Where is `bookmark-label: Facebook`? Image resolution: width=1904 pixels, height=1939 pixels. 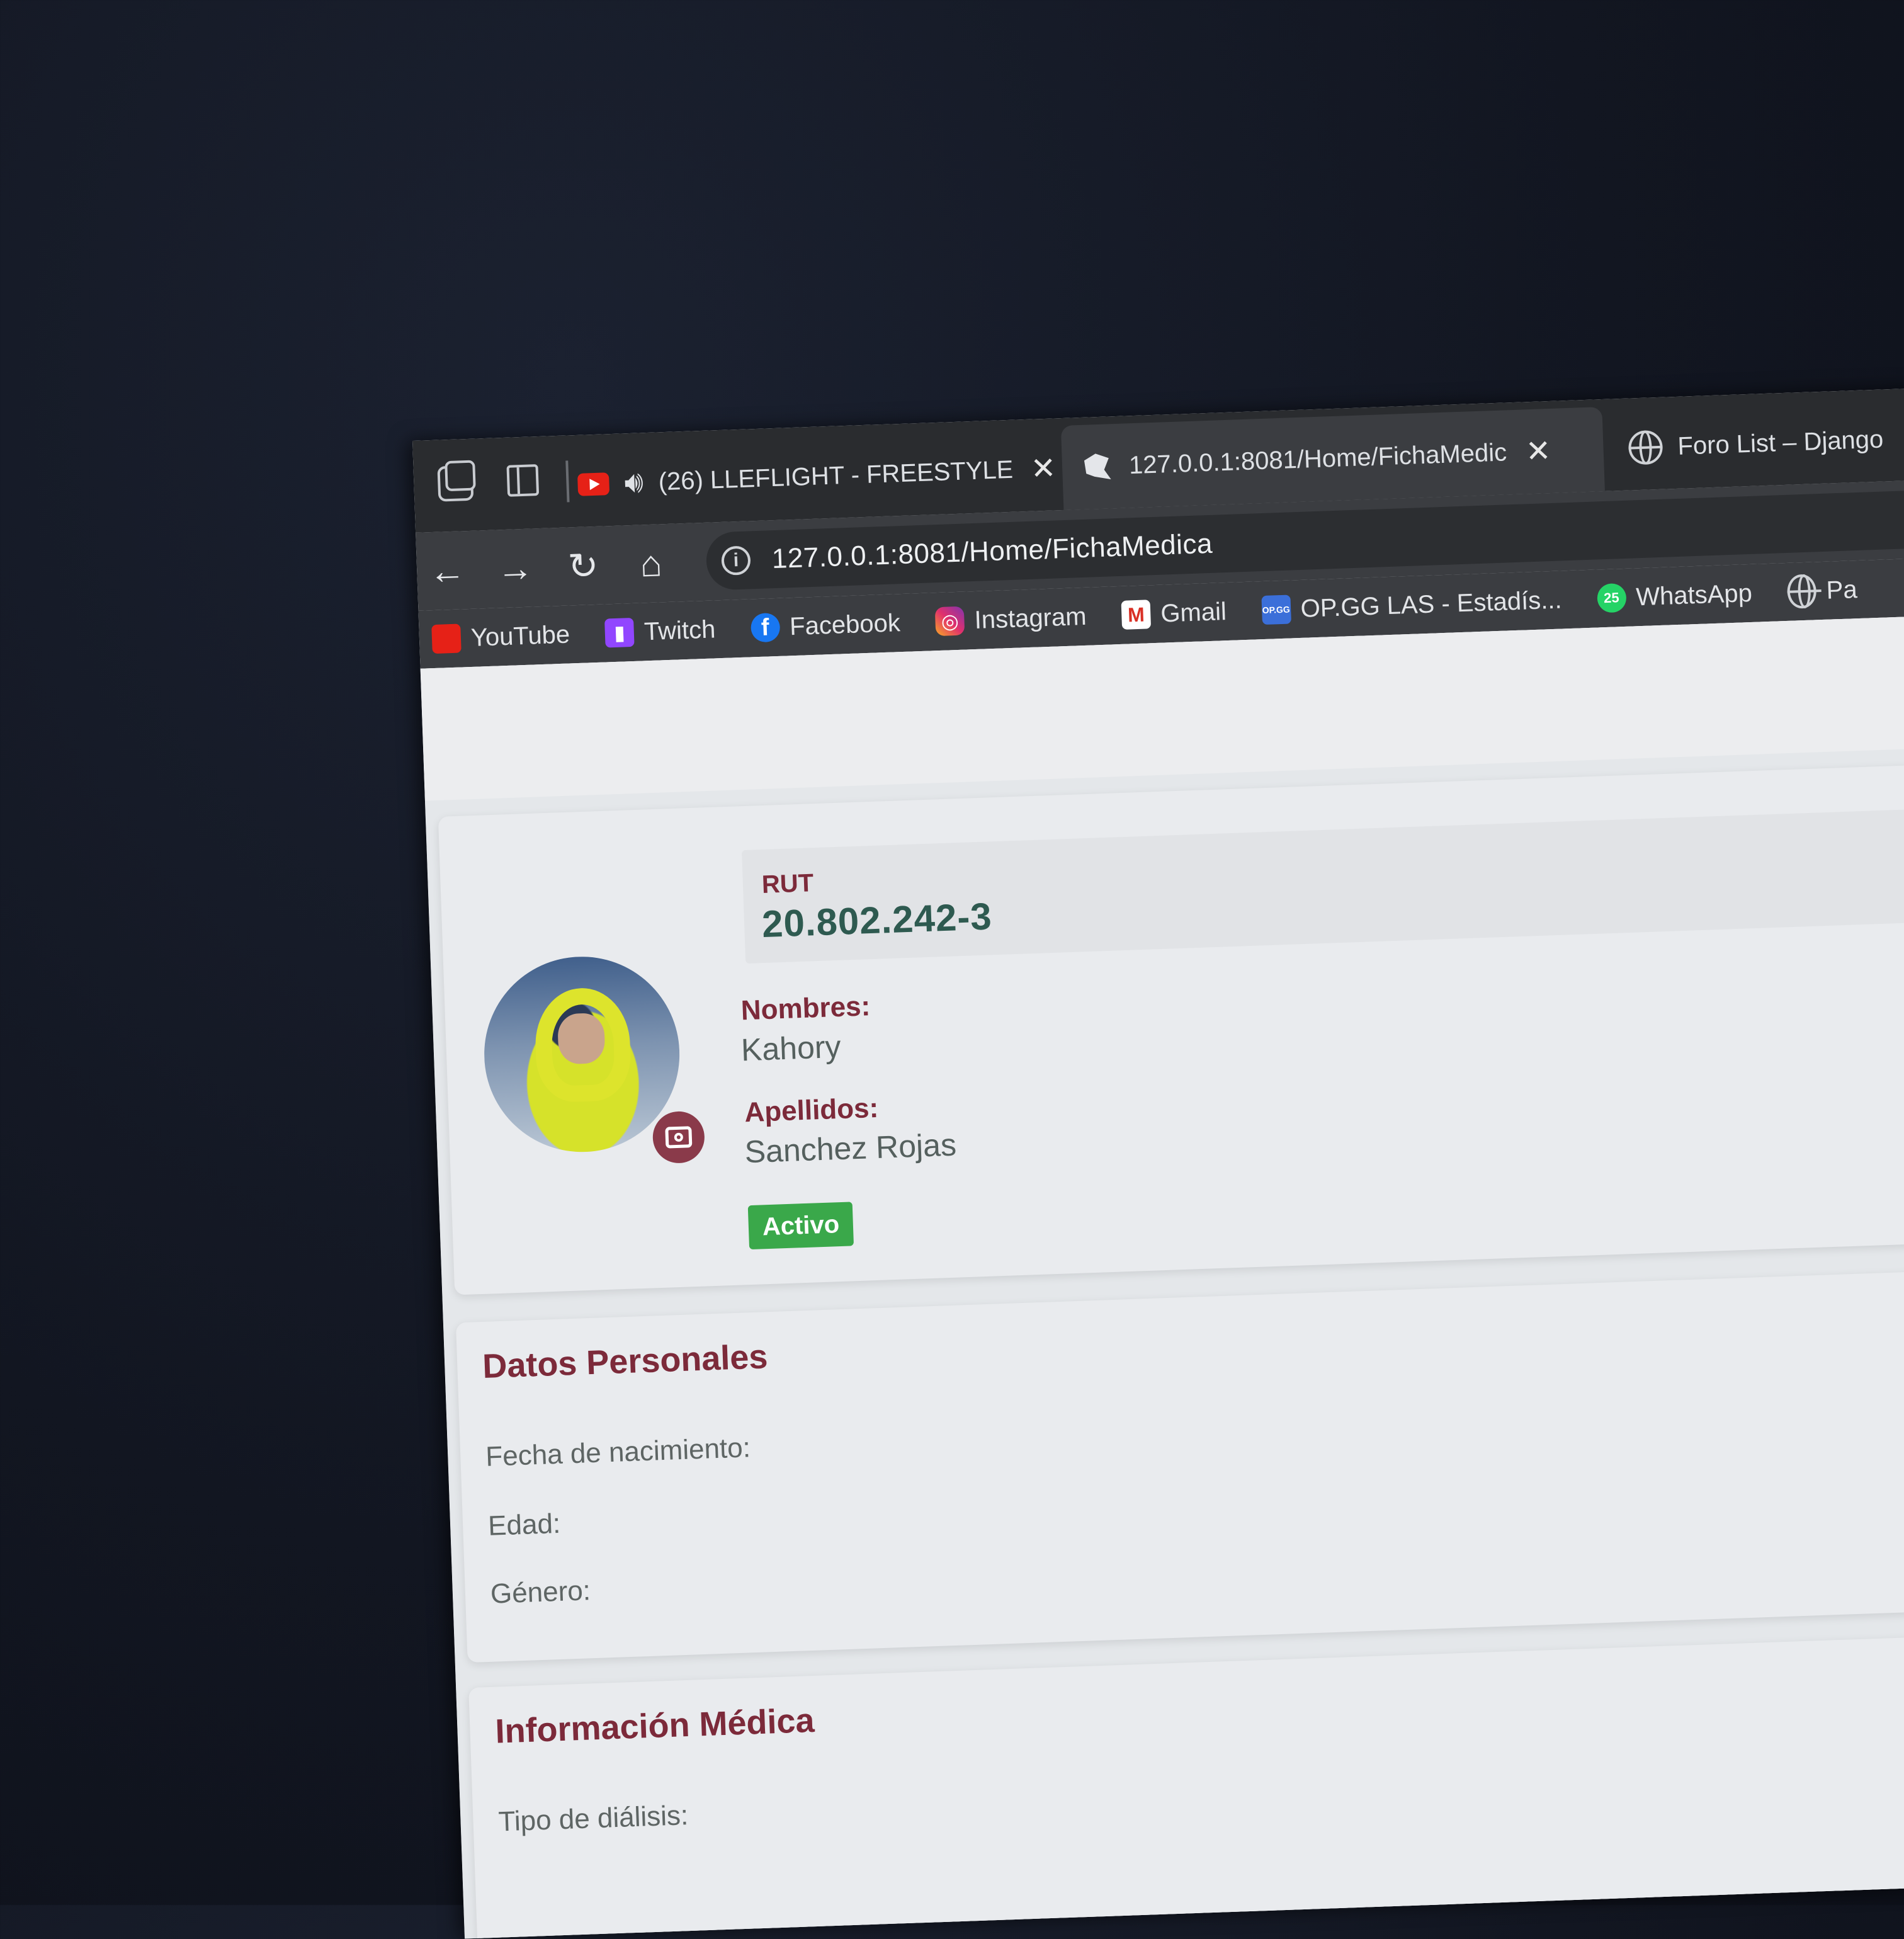 bookmark-label: Facebook is located at coordinates (845, 624).